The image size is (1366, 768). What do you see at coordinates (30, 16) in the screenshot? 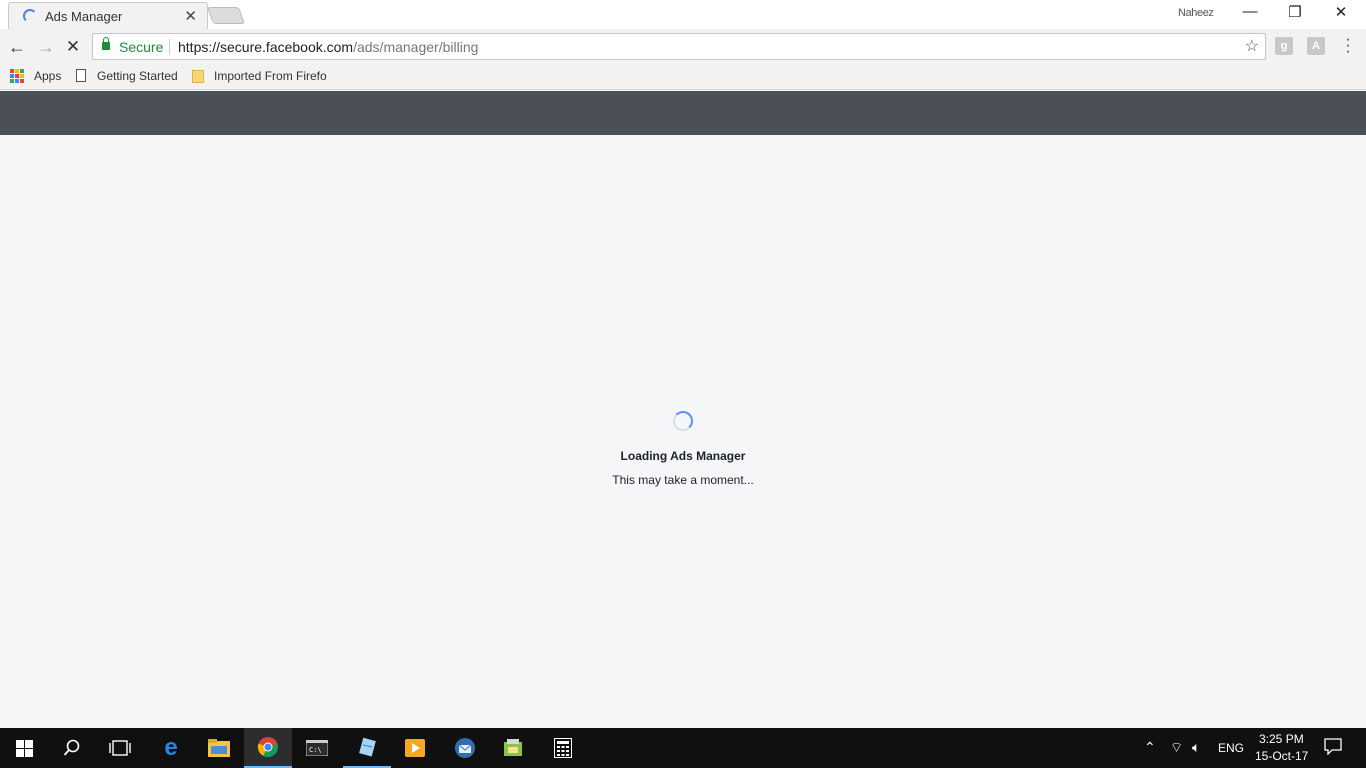
I see `tab-loading-icon` at bounding box center [30, 16].